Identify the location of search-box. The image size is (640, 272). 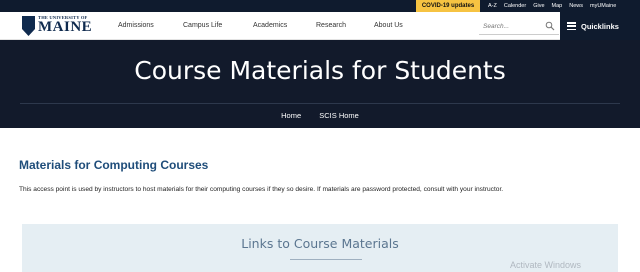
(519, 26).